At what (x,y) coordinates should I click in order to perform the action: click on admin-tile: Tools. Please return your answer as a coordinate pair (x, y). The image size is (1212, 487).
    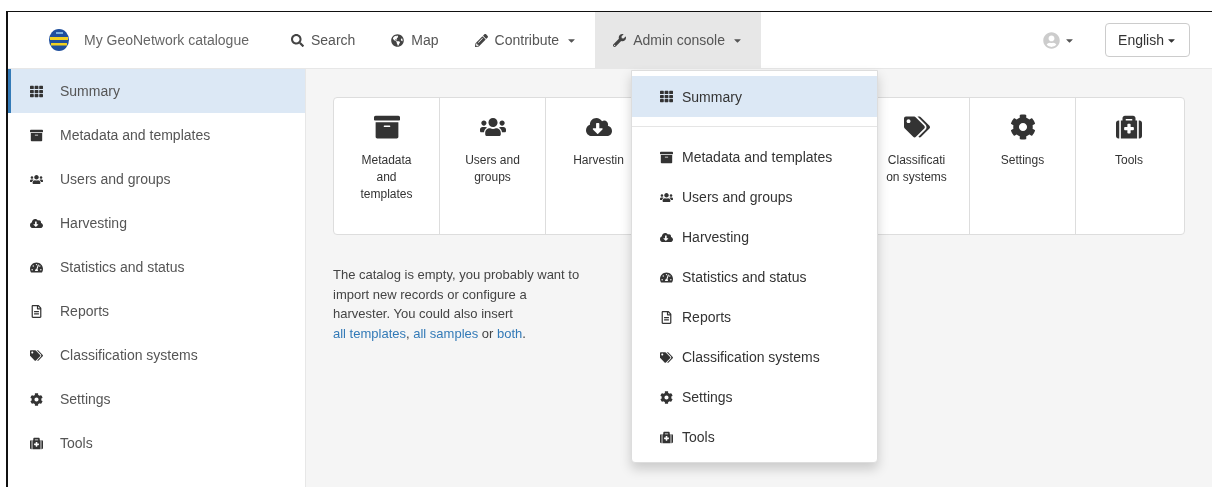
    Looking at the image, I should click on (1129, 166).